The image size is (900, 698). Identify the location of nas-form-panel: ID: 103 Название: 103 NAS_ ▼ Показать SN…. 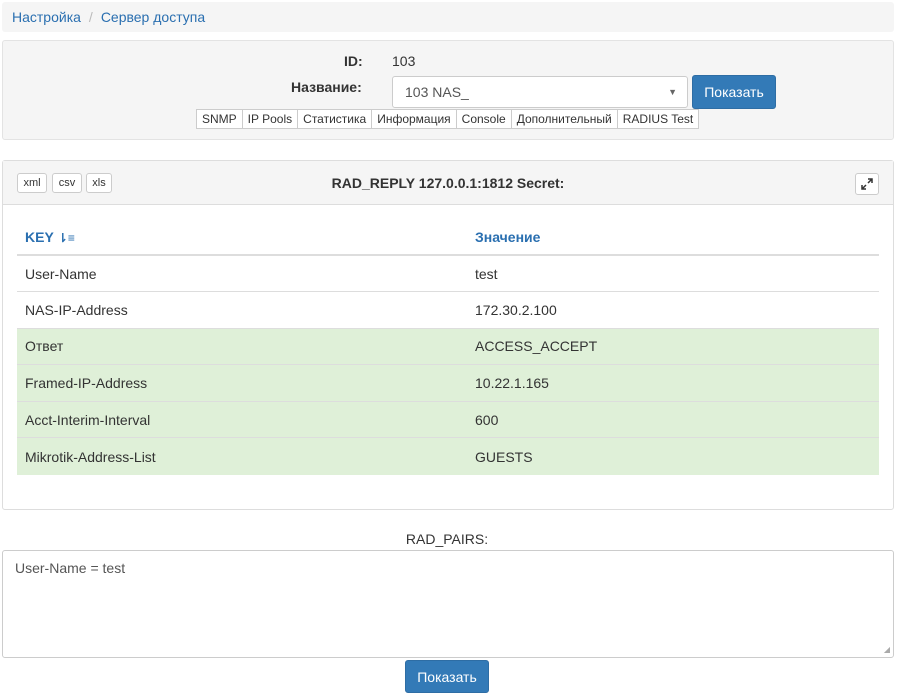
(448, 90).